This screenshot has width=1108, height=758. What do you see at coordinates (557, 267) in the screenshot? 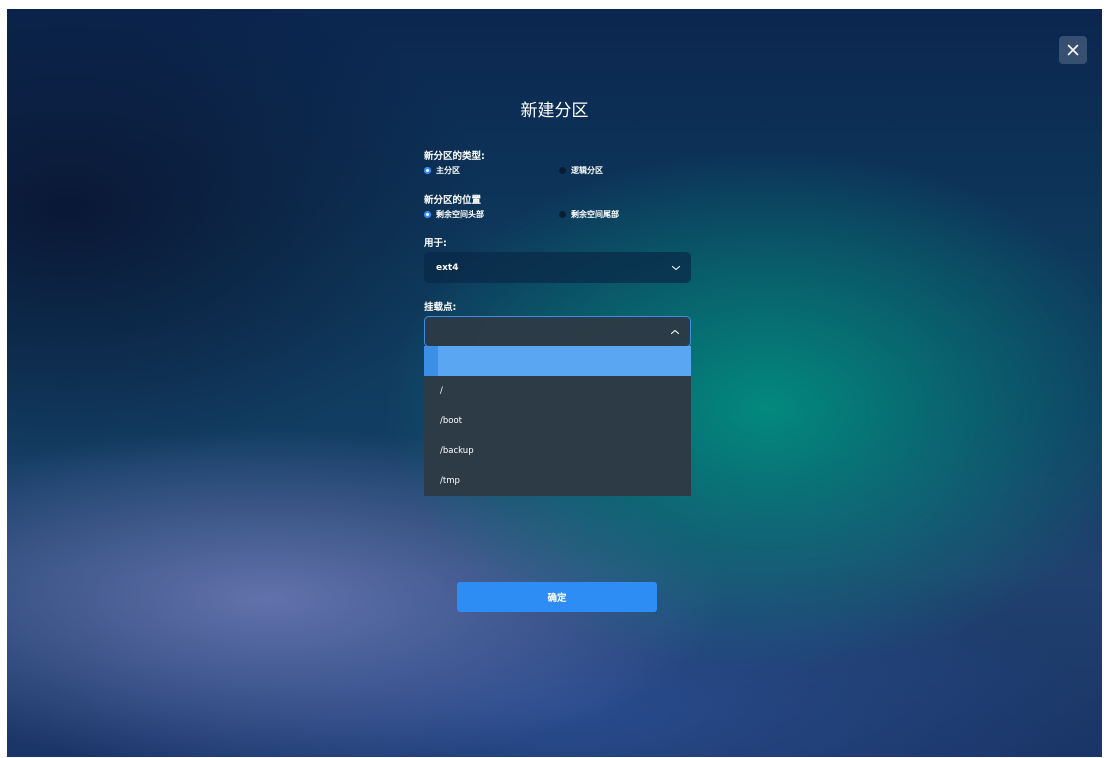
I see `filesystem-select: ext4` at bounding box center [557, 267].